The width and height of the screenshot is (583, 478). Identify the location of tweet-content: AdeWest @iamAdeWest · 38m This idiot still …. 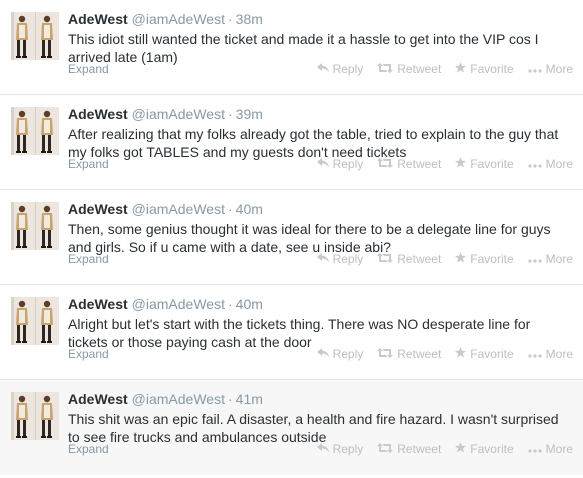
(320, 38).